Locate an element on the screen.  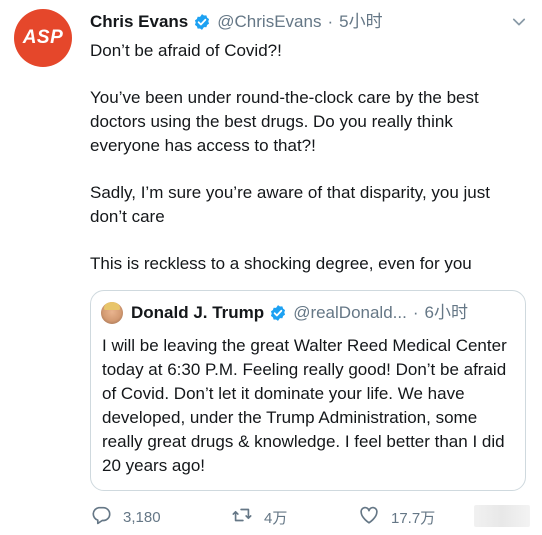
quoted-author-display-name: Donald J. Trump is located at coordinates (198, 312).